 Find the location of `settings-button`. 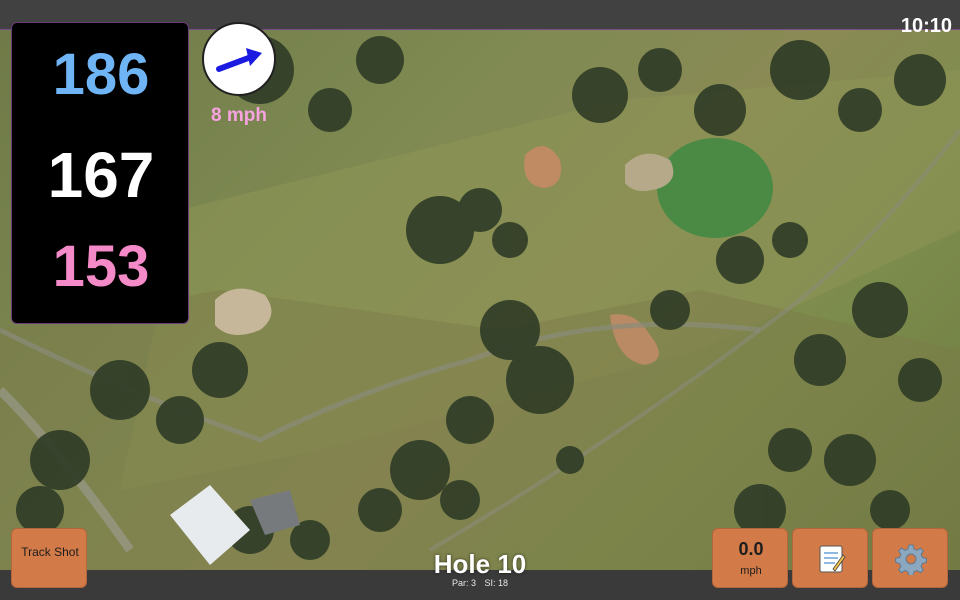

settings-button is located at coordinates (910, 558).